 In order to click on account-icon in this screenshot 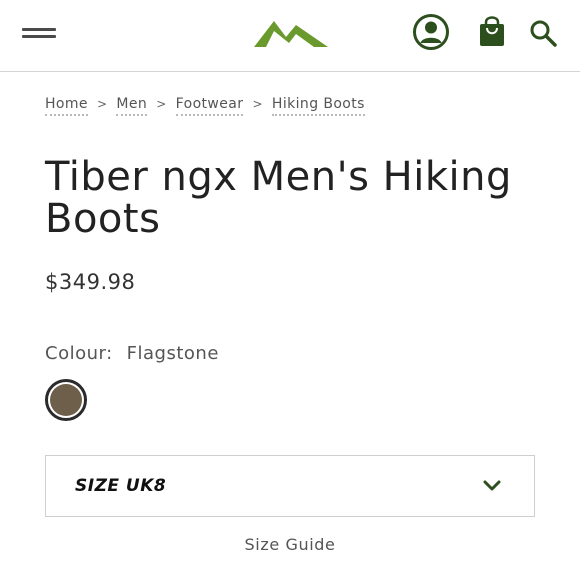, I will do `click(431, 32)`.